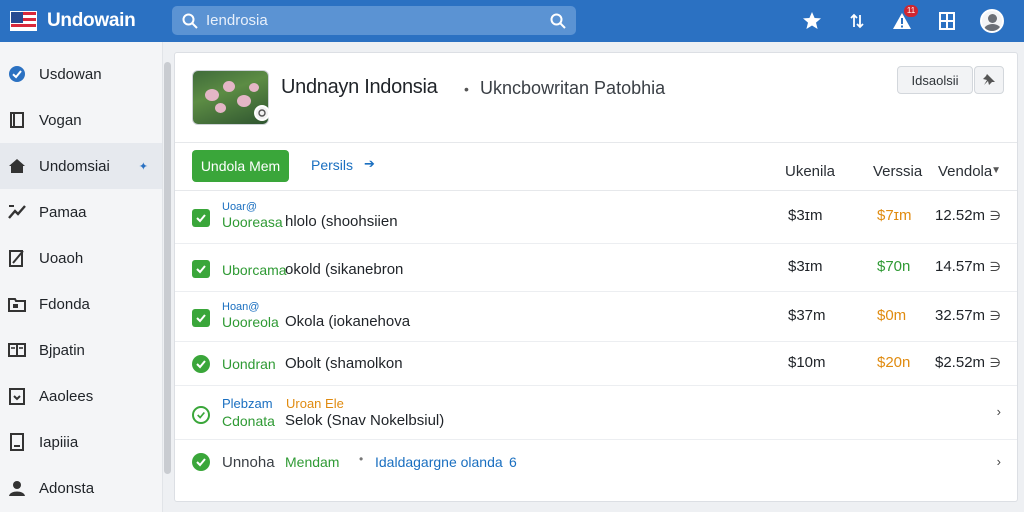 The image size is (1024, 512). What do you see at coordinates (248, 462) in the screenshot?
I see `row-tag-first: Unnoha` at bounding box center [248, 462].